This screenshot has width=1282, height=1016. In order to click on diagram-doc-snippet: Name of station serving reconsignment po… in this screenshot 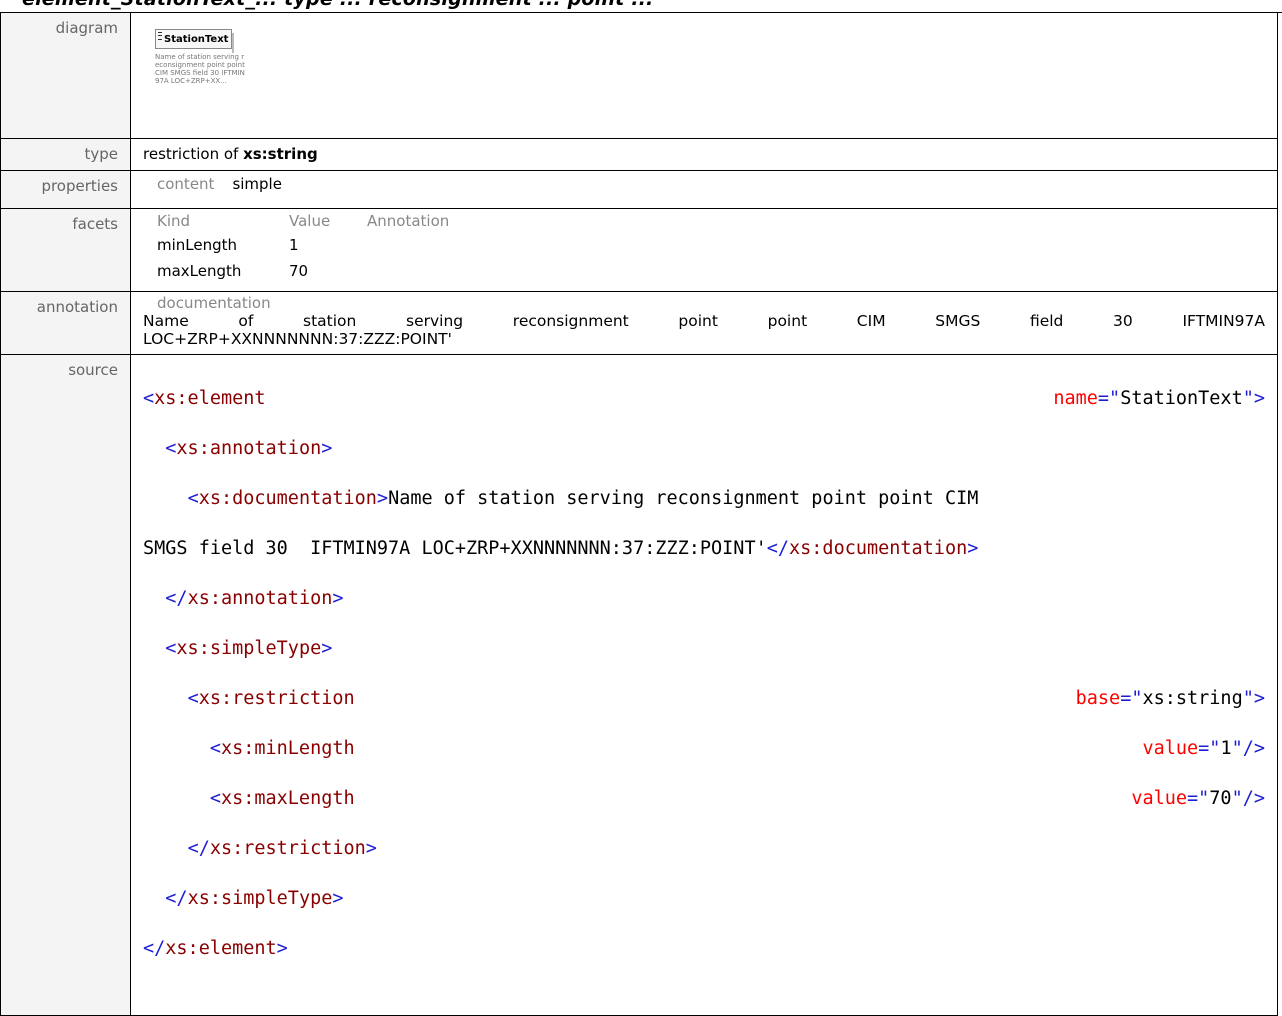, I will do `click(200, 69)`.